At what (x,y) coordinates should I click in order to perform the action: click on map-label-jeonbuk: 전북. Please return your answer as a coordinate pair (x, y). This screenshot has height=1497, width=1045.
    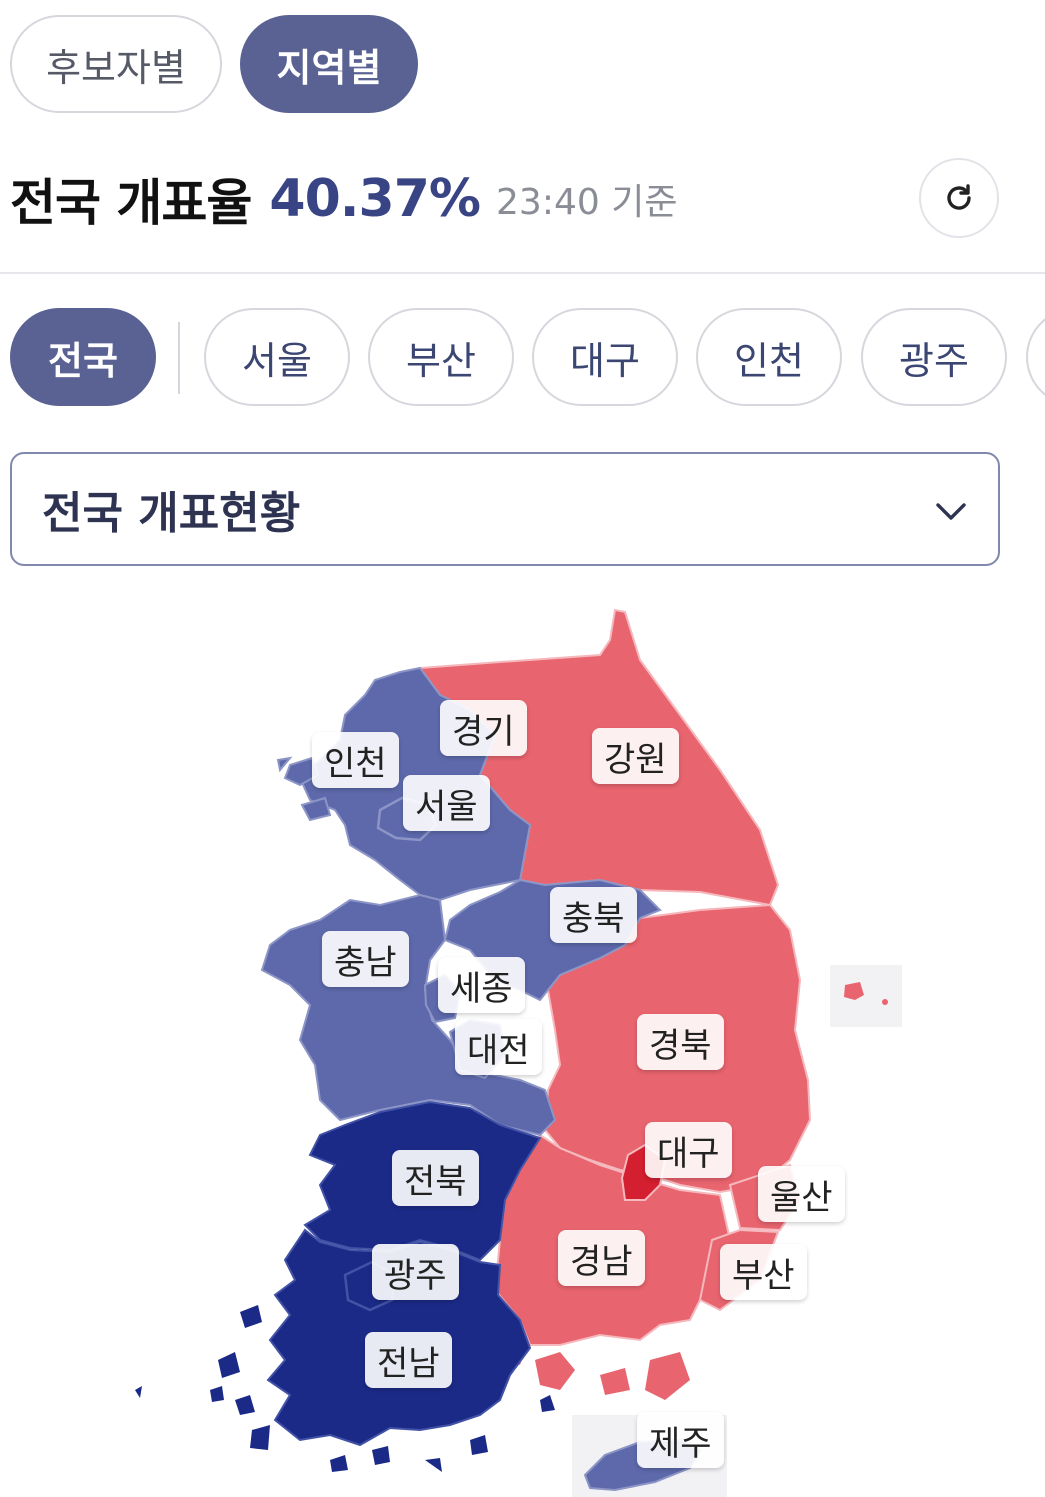
    Looking at the image, I should click on (435, 1178).